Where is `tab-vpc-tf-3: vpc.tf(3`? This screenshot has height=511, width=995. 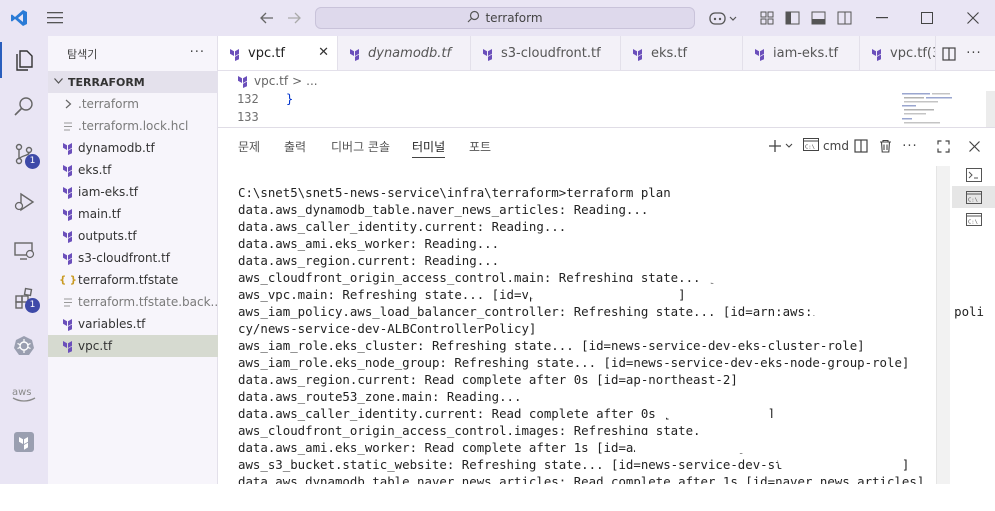
tab-vpc-tf-3: vpc.tf(3 is located at coordinates (898, 53).